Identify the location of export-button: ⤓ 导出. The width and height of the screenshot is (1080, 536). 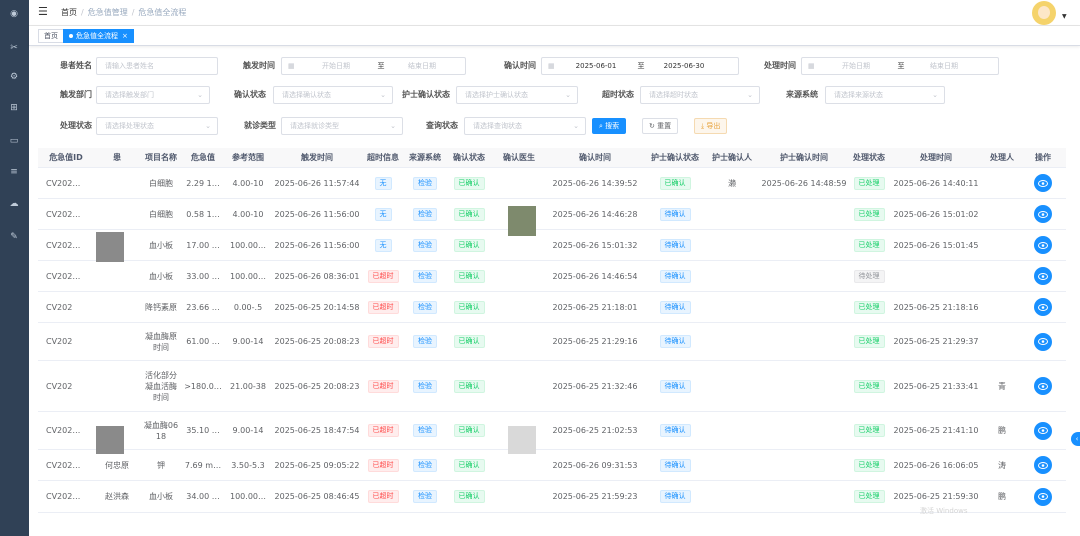
(711, 126).